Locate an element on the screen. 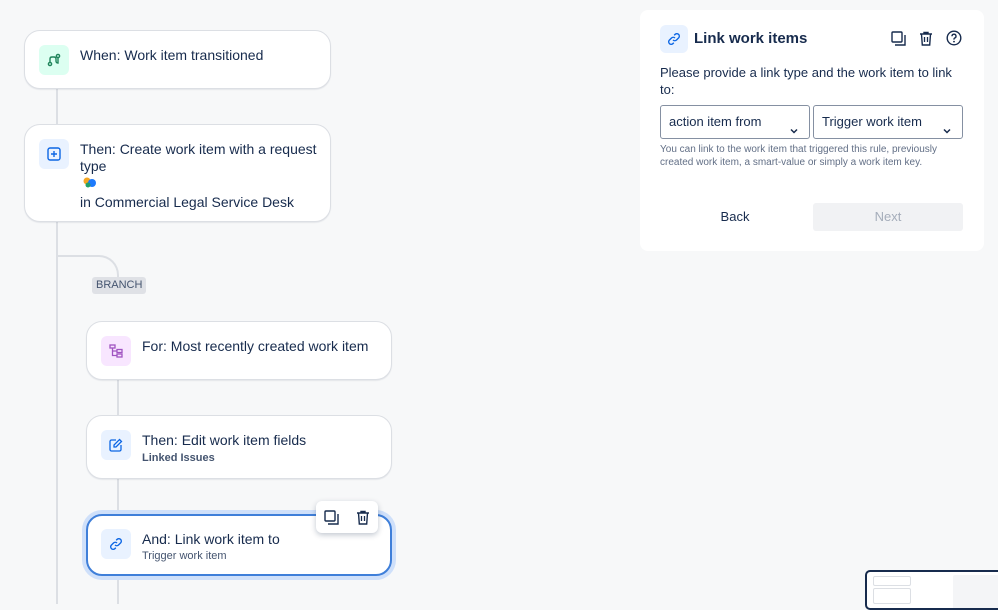  edit-subtitle: Linked Issues is located at coordinates (178, 458).